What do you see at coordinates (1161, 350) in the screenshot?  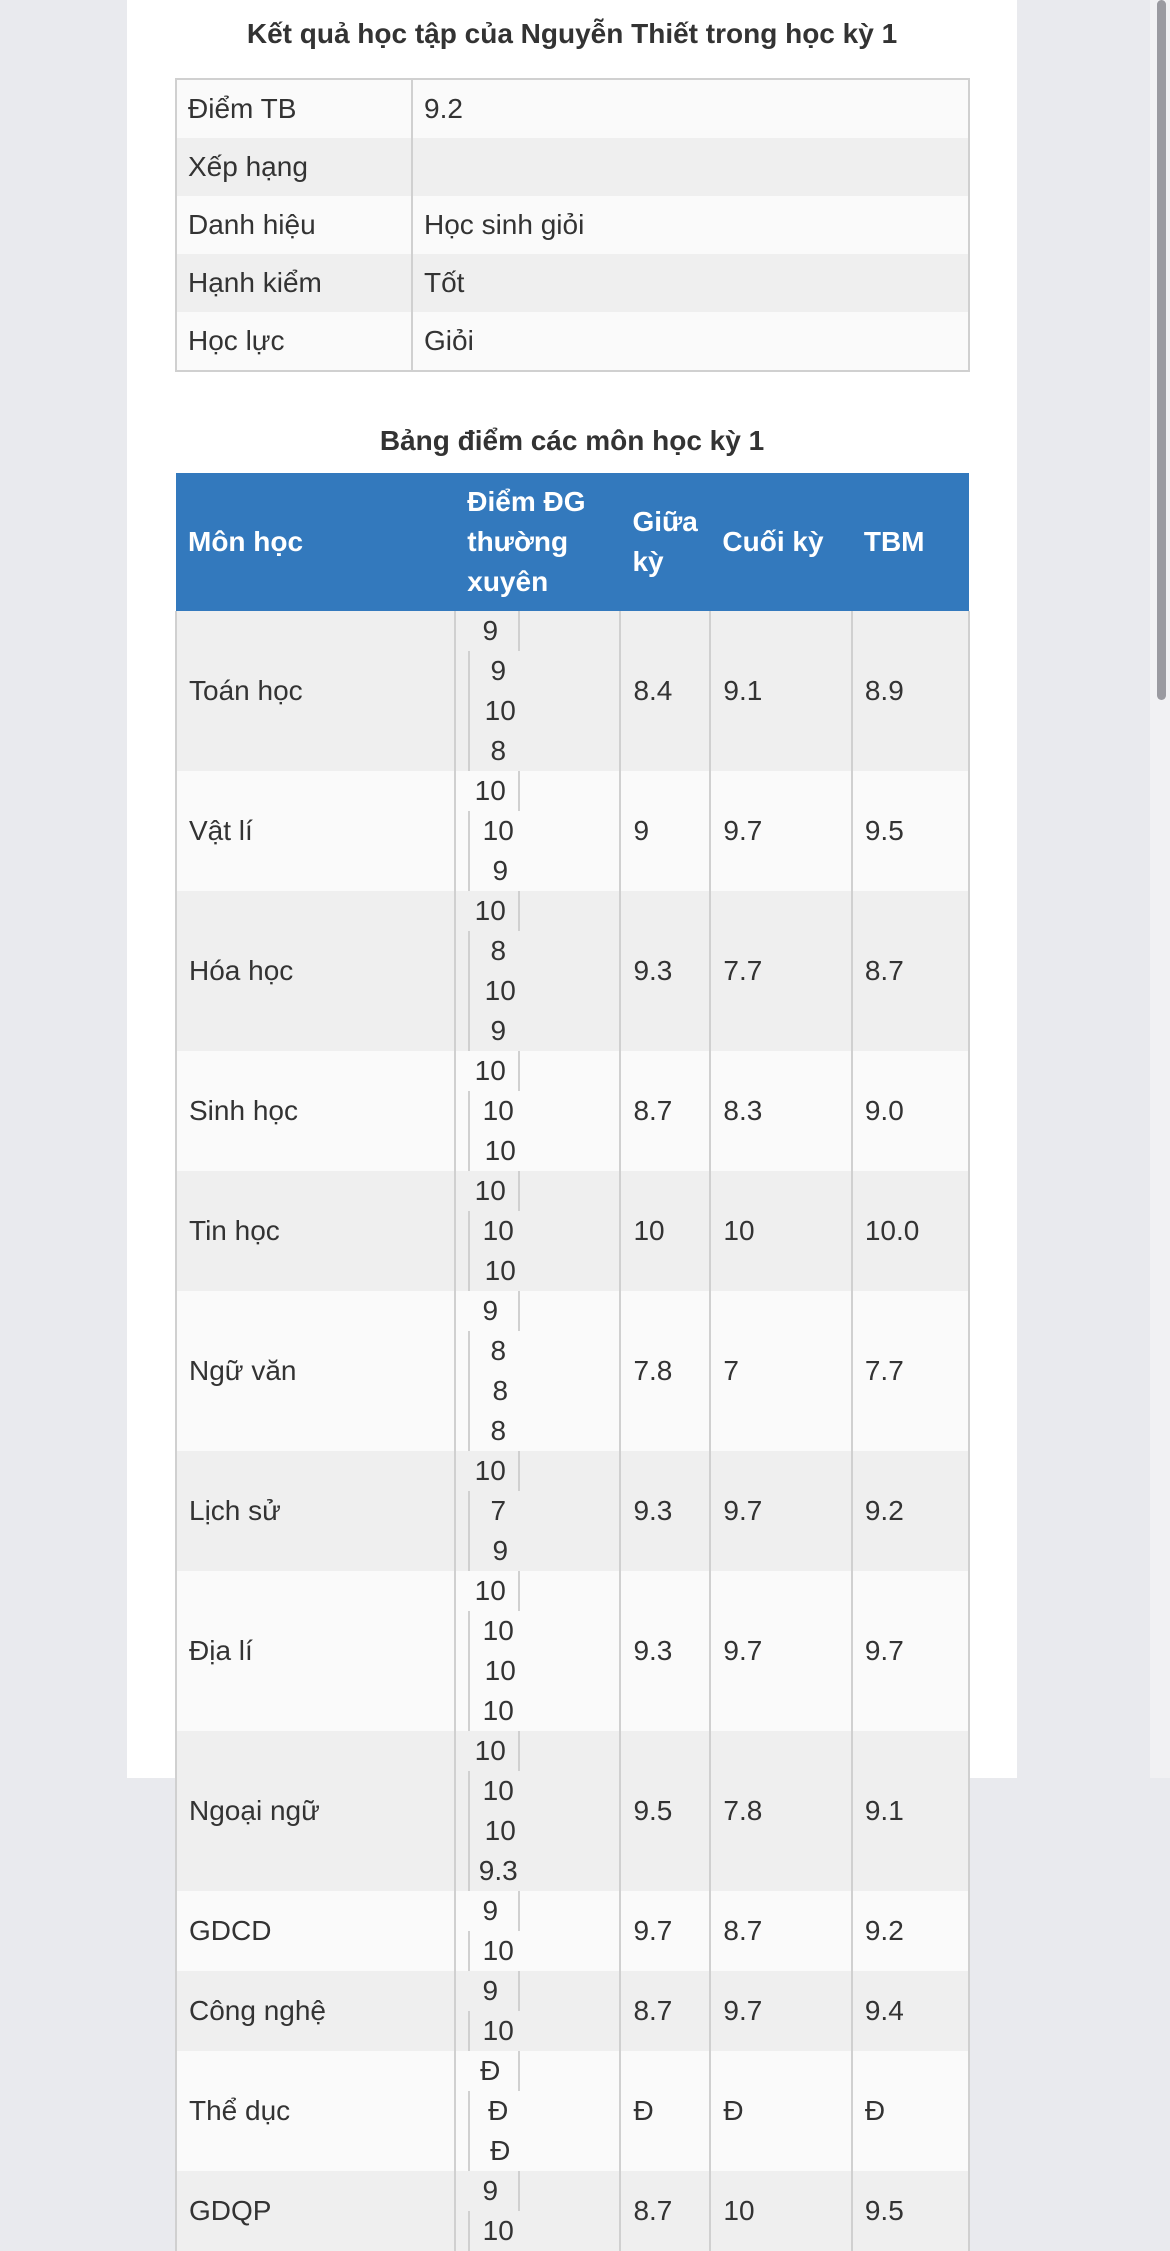 I see `scrollbar-thumb` at bounding box center [1161, 350].